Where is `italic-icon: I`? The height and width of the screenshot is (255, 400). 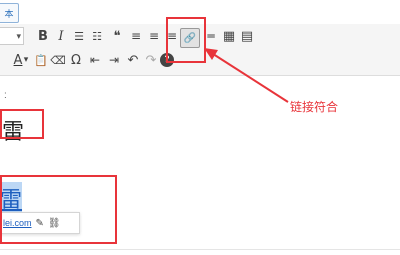
italic-icon: I is located at coordinates (61, 36).